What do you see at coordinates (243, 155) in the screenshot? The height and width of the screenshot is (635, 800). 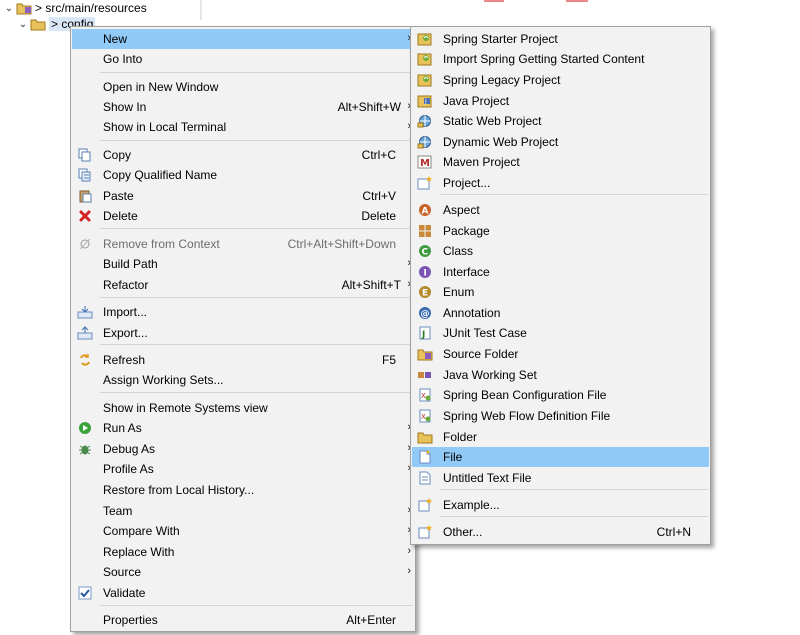 I see `menu-item-copy: Copy Ctrl+C` at bounding box center [243, 155].